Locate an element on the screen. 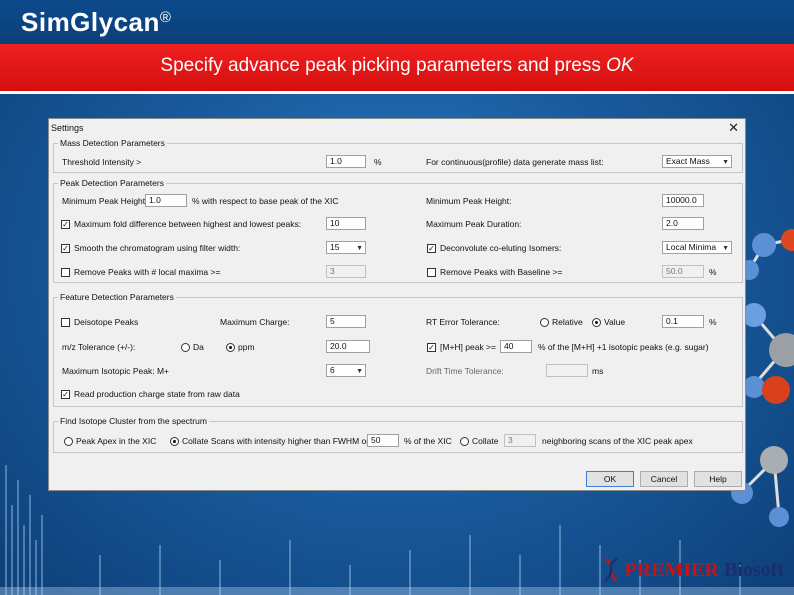 This screenshot has height=595, width=794. rt-relative-radio is located at coordinates (544, 322).